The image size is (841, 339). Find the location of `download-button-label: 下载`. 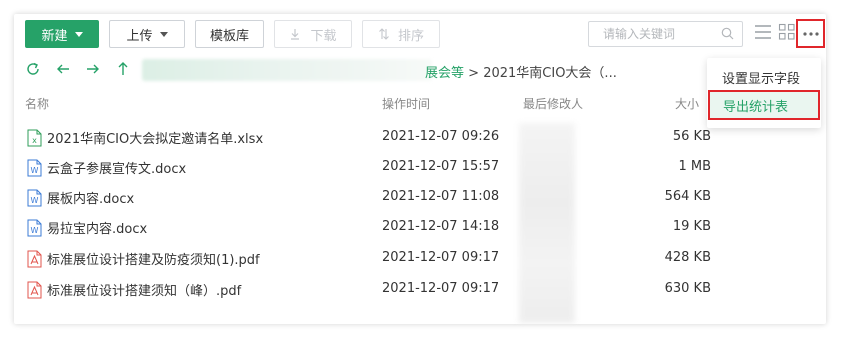

download-button-label: 下载 is located at coordinates (323, 36).